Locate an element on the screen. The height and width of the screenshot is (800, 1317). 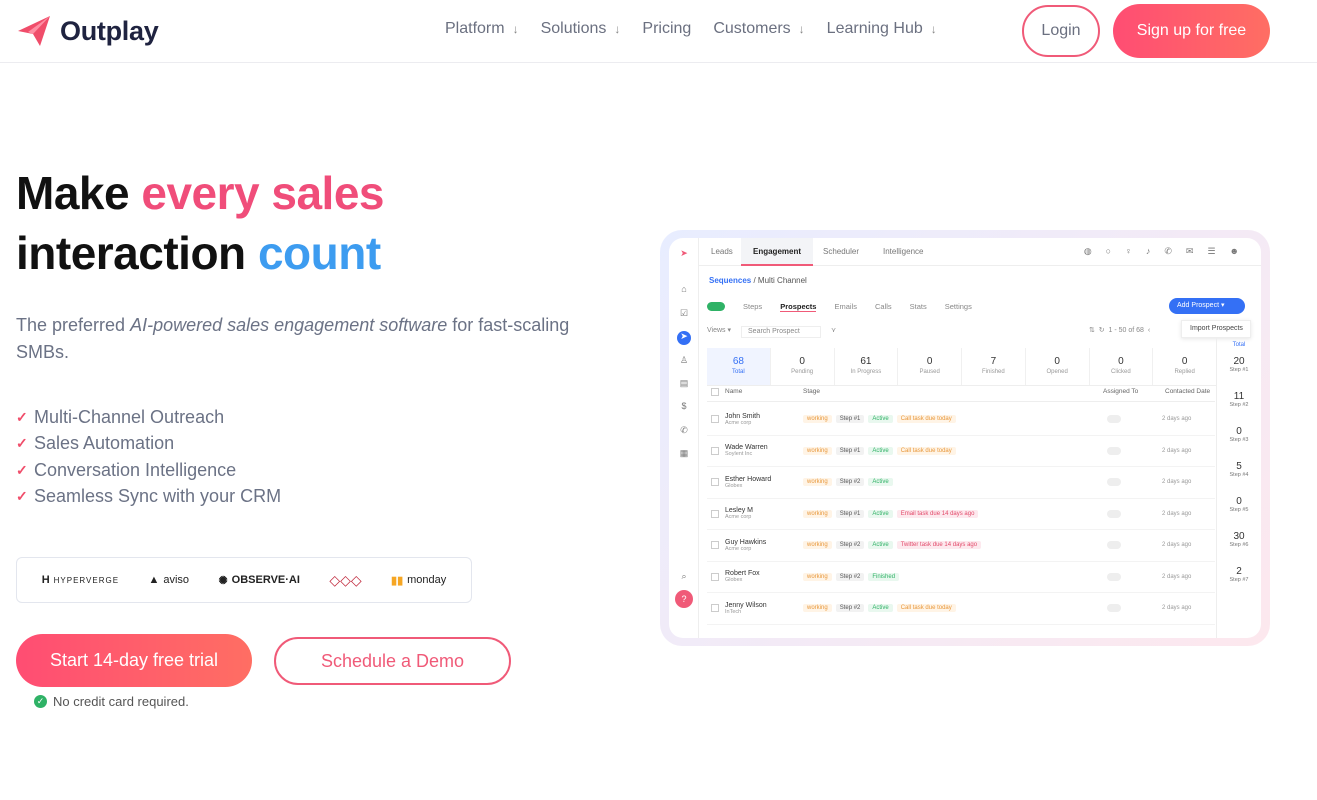
step-label: Step #4 is located at coordinates (1239, 475).